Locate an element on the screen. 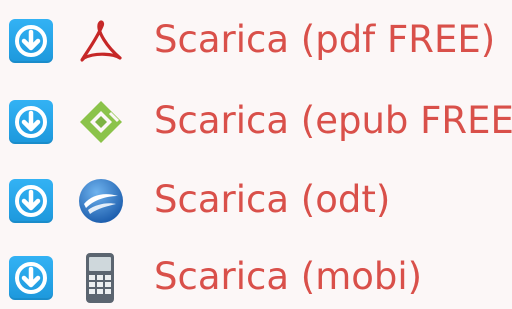 This screenshot has width=512, height=309. download-link-mobi: Scarica (mobi) is located at coordinates (288, 277).